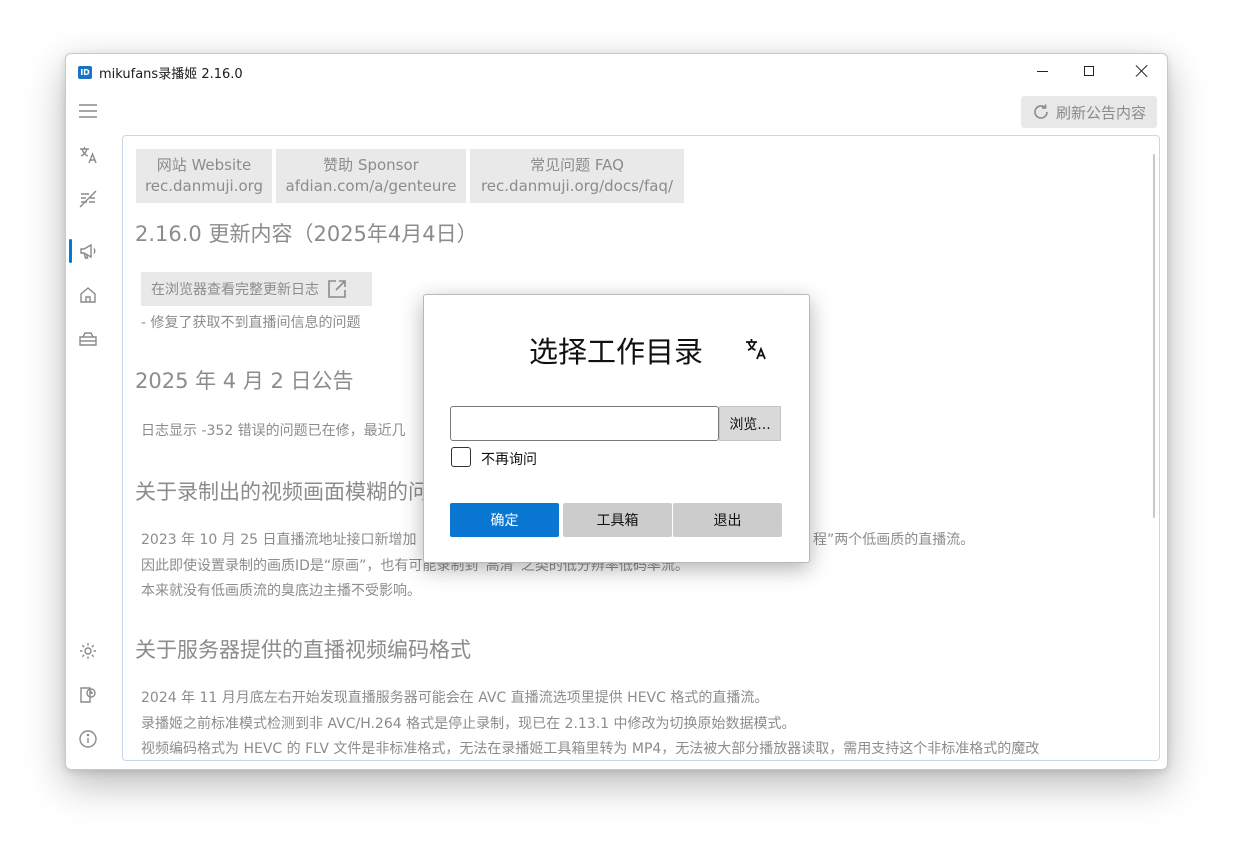 Image resolution: width=1251 pixels, height=860 pixels. What do you see at coordinates (577, 176) in the screenshot?
I see `faq-link: 常见问题 FAQ rec.danmuji.org/docs/faq/` at bounding box center [577, 176].